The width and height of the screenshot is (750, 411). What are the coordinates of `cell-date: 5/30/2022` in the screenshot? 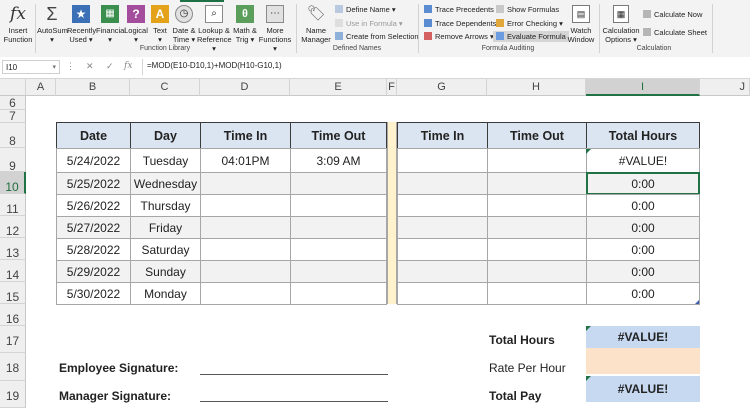 It's located at (93, 293).